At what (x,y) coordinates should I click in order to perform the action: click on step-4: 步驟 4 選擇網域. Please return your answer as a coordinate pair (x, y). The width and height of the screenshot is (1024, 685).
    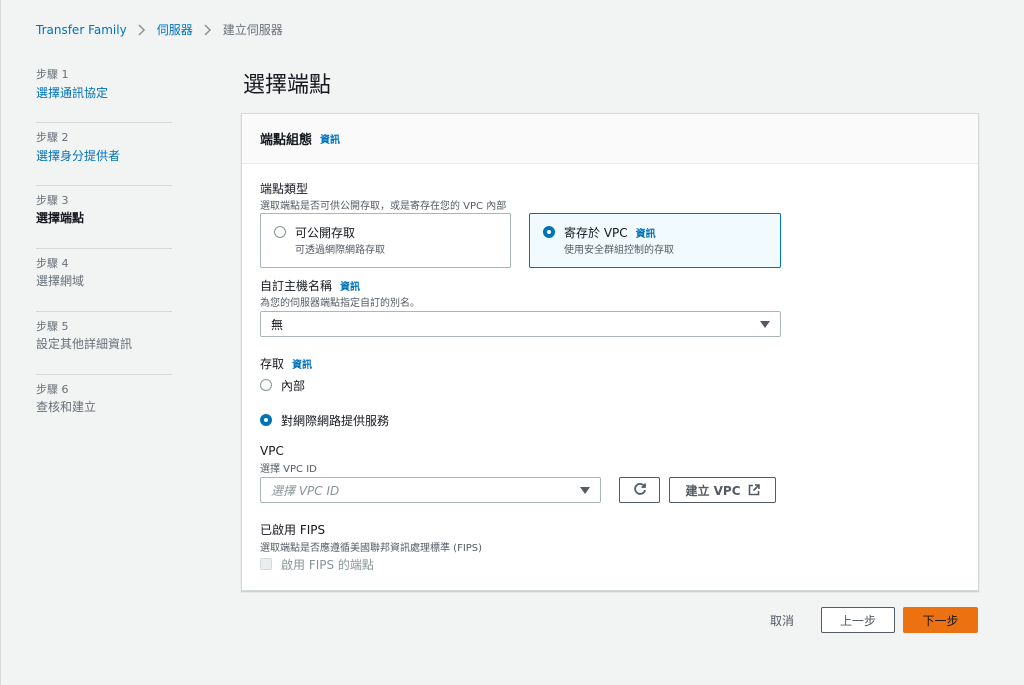
    Looking at the image, I should click on (104, 280).